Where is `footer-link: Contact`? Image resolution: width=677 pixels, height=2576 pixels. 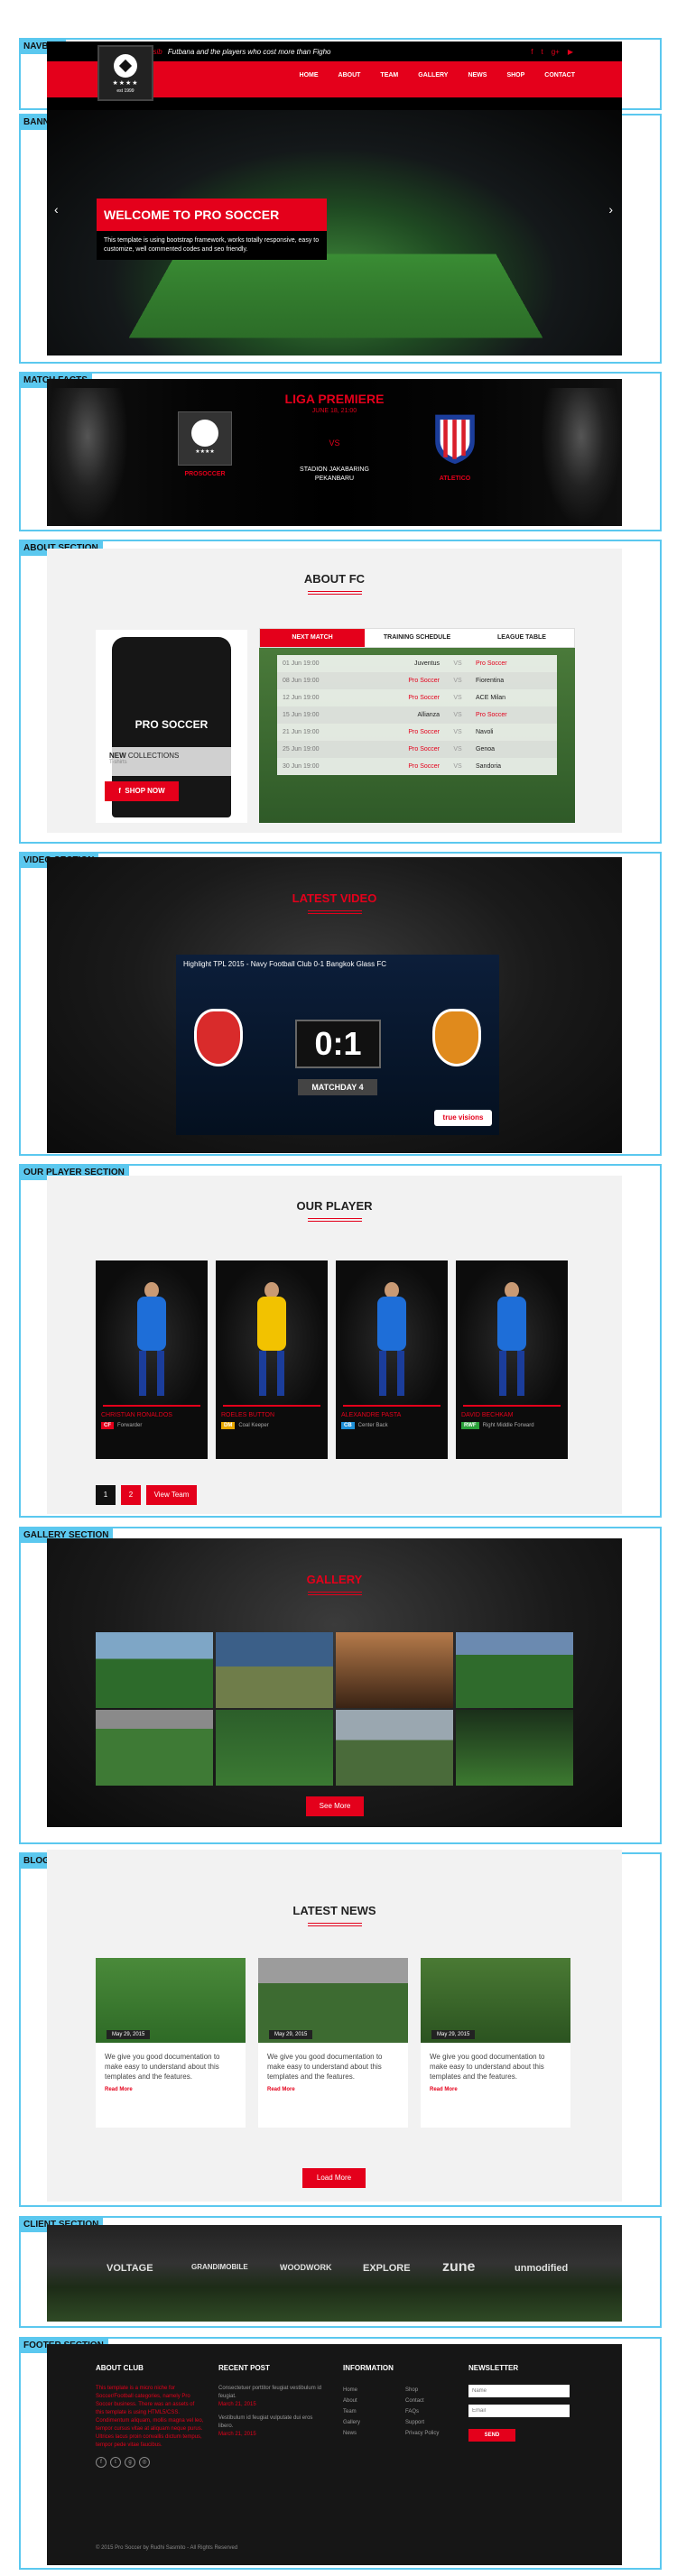 footer-link: Contact is located at coordinates (422, 2401).